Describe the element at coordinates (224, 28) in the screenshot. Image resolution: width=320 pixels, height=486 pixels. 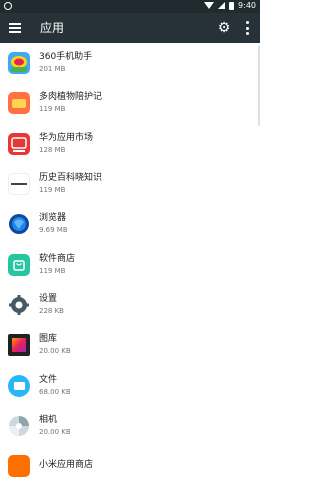
I see `gear-icon: ⚙` at that location.